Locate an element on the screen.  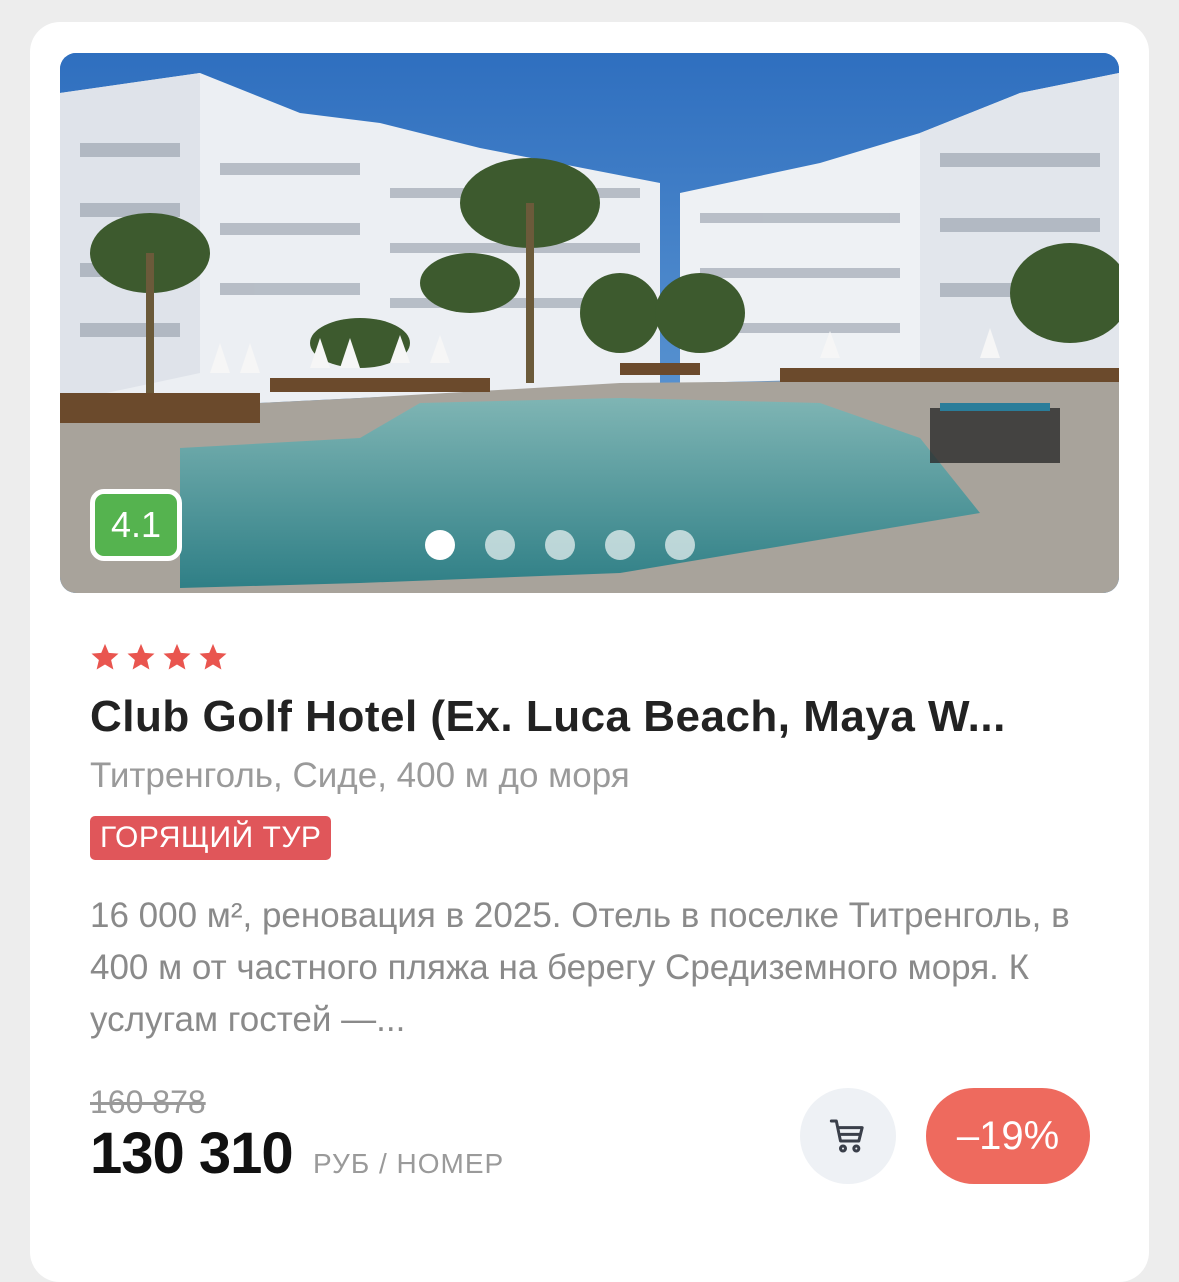
price: 130 310 is located at coordinates (192, 1153).